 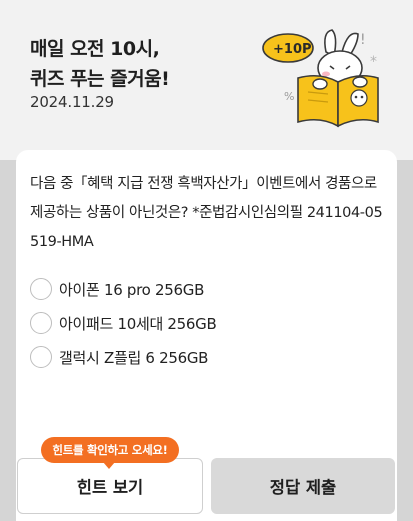 I want to click on rabbit-reading-book-illustration: ! * % +10P, so click(x=320, y=78).